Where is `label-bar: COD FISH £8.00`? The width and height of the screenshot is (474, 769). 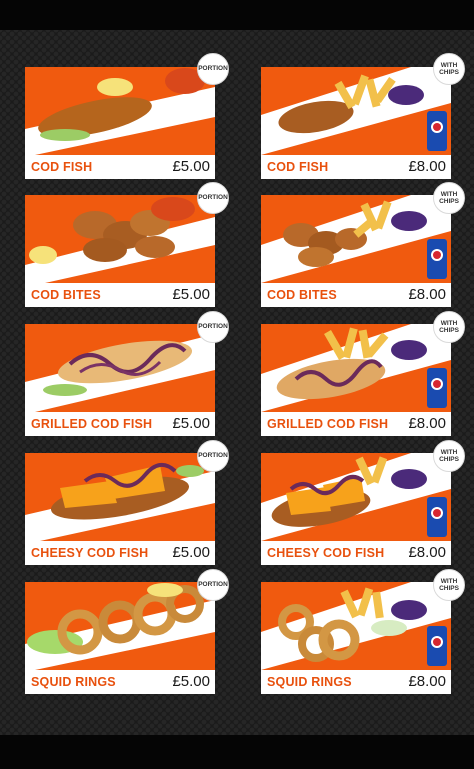
label-bar: COD FISH £8.00 is located at coordinates (356, 167).